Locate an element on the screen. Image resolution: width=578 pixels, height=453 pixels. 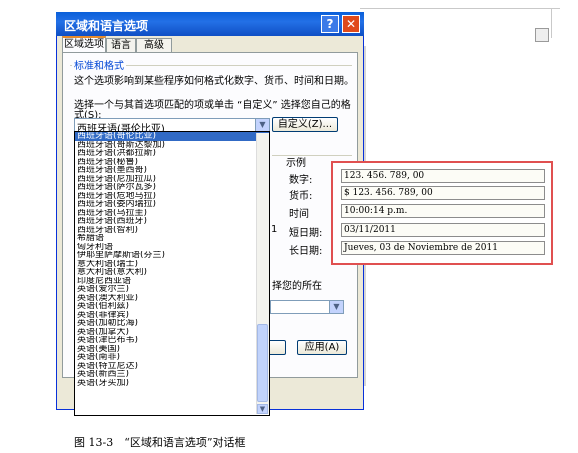
examples-divider is located at coordinates (312, 155).